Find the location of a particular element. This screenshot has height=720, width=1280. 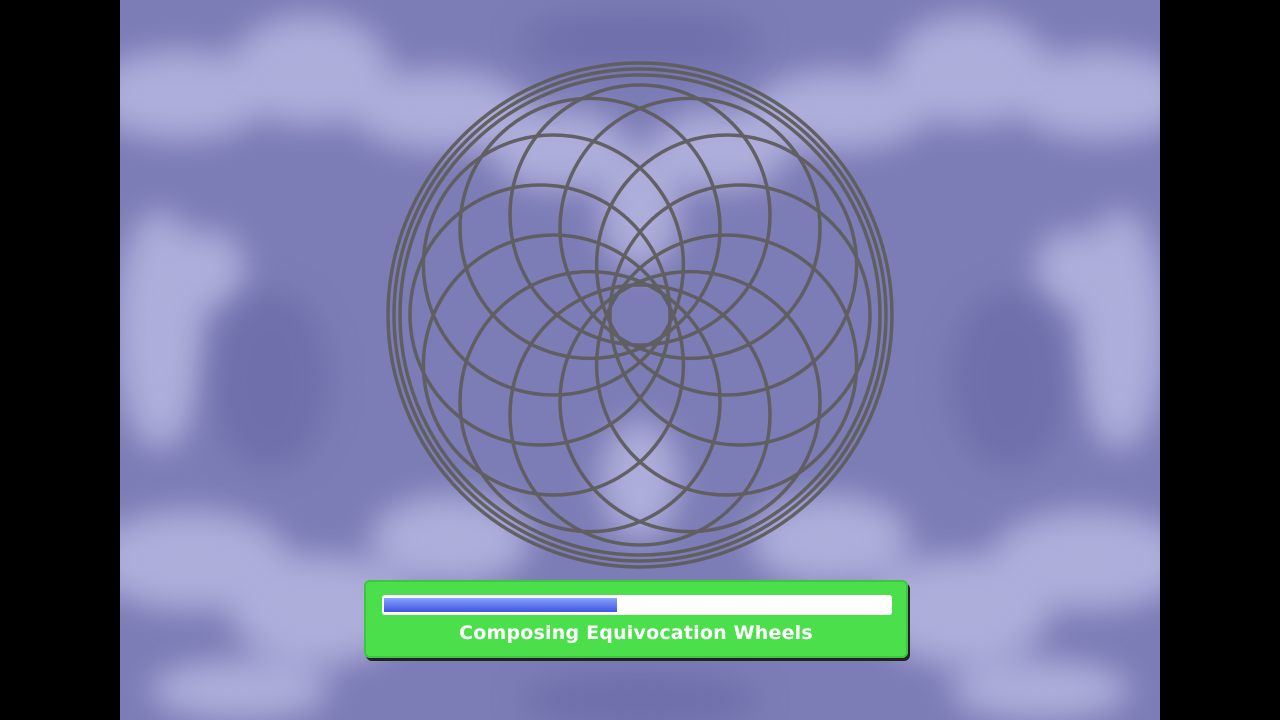

loading-status-label: Composing Equivocation Wheels is located at coordinates (636, 633).